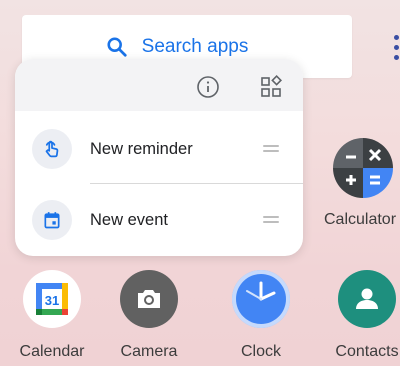 The width and height of the screenshot is (400, 366). Describe the element at coordinates (208, 87) in the screenshot. I see `info-icon` at that location.